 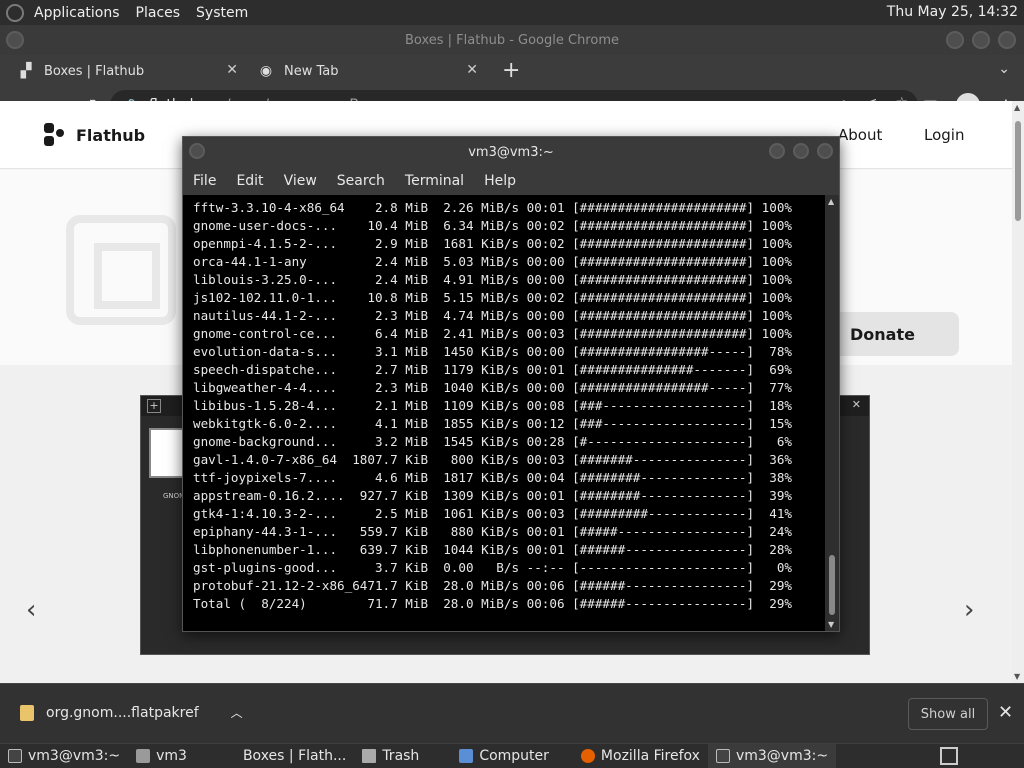 I want to click on flathub-favicon-icon: ▞, so click(x=26, y=71).